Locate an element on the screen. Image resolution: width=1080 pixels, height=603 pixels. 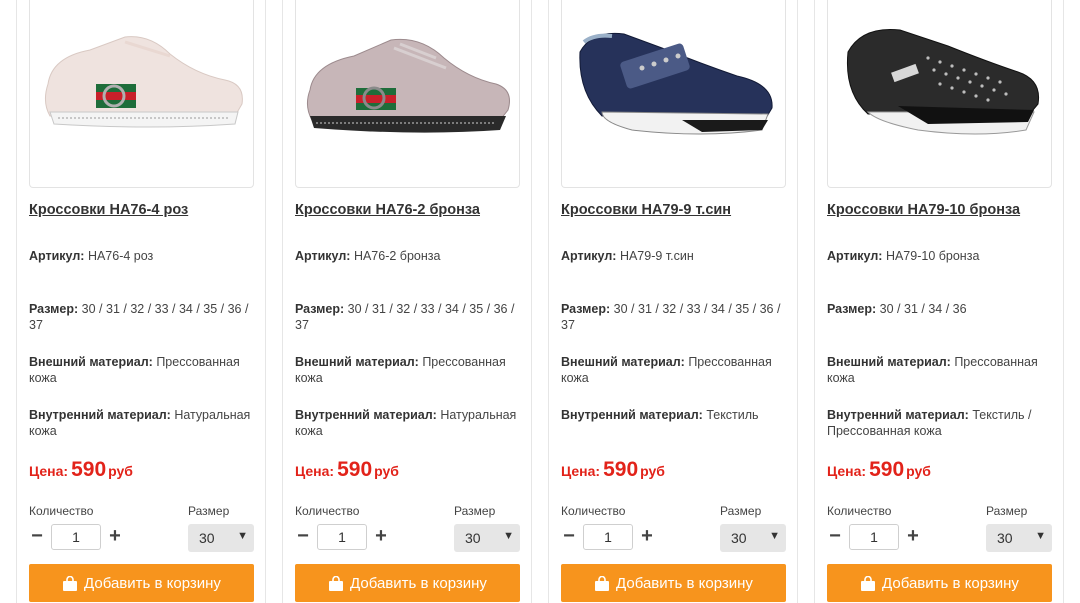
product-title-link: Кроссовки НА79-10 бронза is located at coordinates (942, 210).